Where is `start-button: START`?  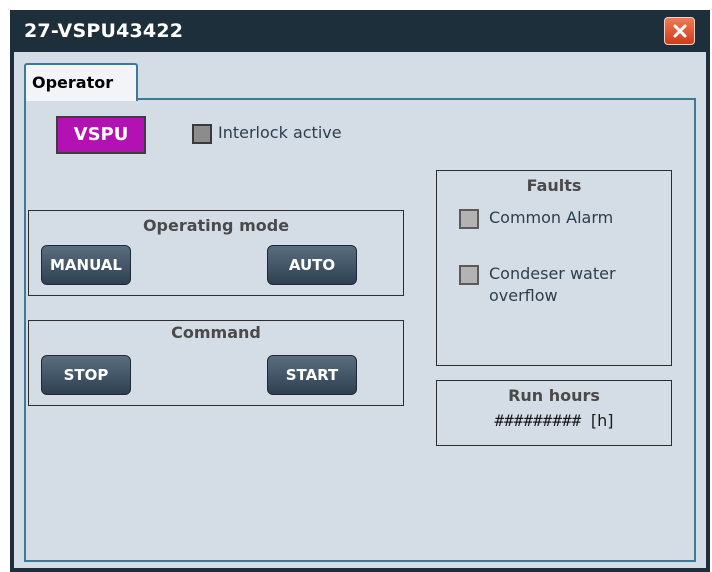 start-button: START is located at coordinates (312, 375).